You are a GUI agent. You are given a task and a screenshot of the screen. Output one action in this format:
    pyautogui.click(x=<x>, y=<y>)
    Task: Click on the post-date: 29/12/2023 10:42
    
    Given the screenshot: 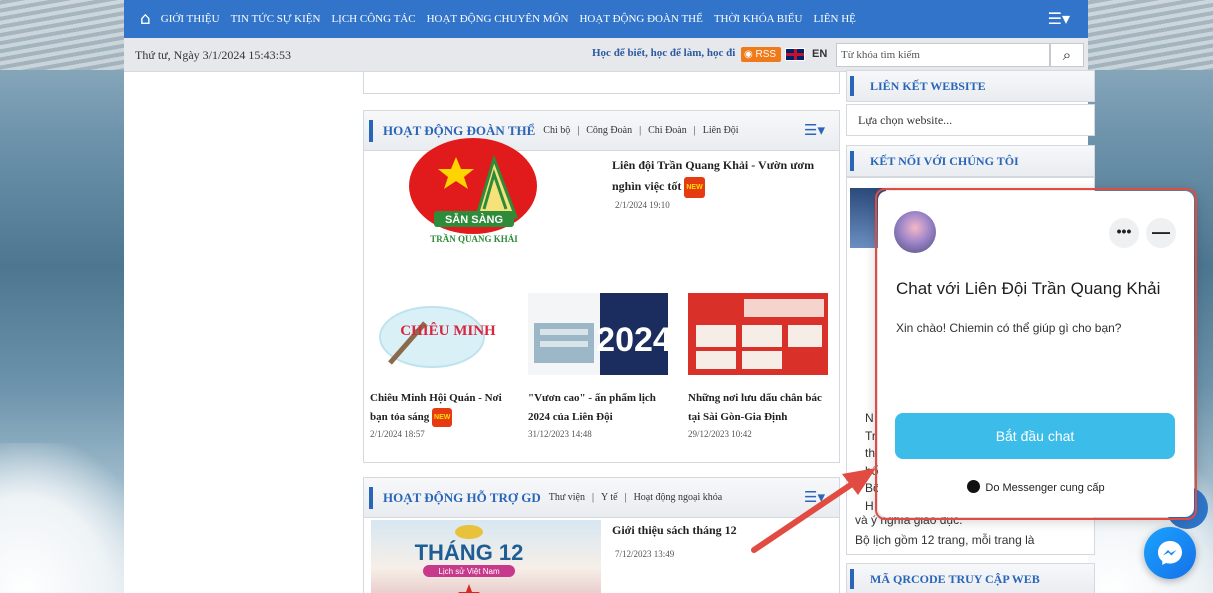 What is the action you would take?
    pyautogui.click(x=720, y=434)
    